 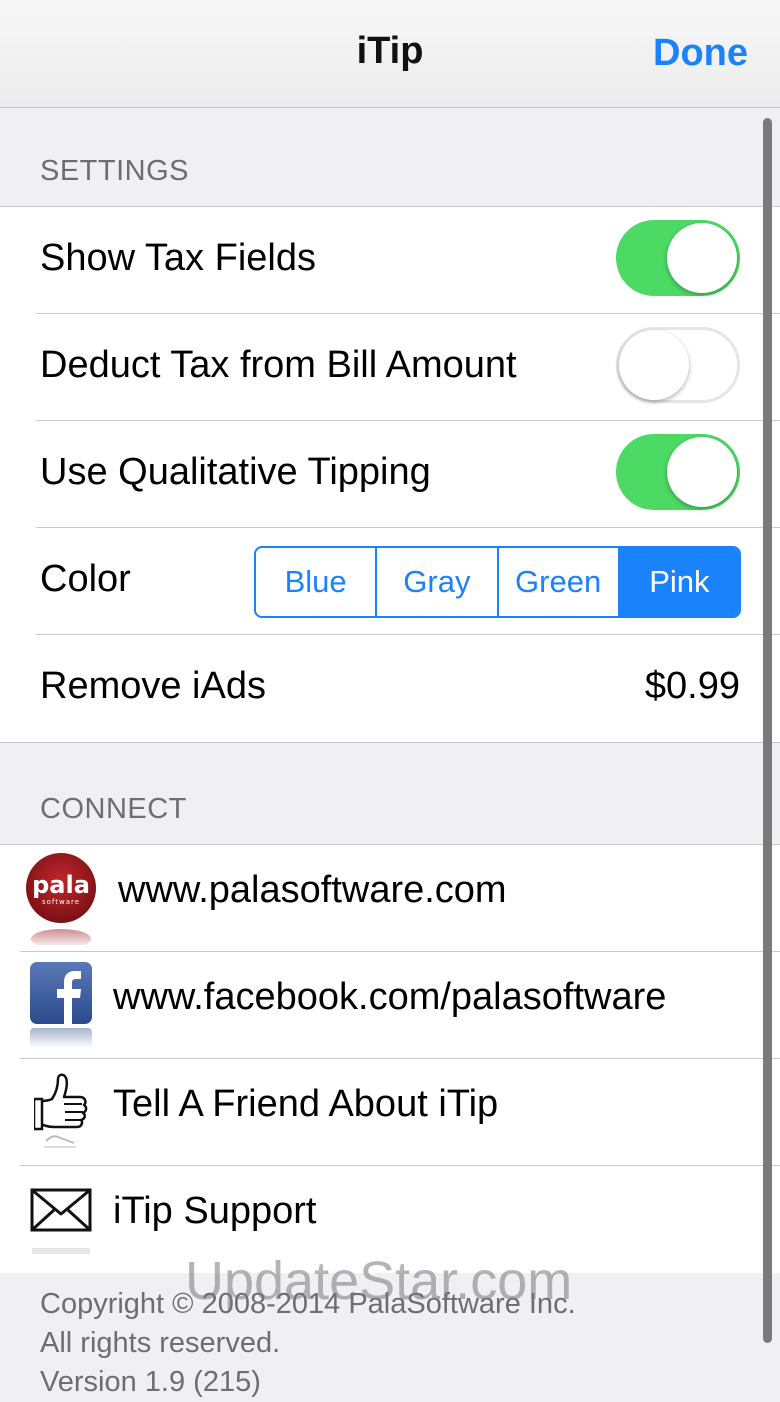 What do you see at coordinates (679, 582) in the screenshot?
I see `color-option-pink: Pink` at bounding box center [679, 582].